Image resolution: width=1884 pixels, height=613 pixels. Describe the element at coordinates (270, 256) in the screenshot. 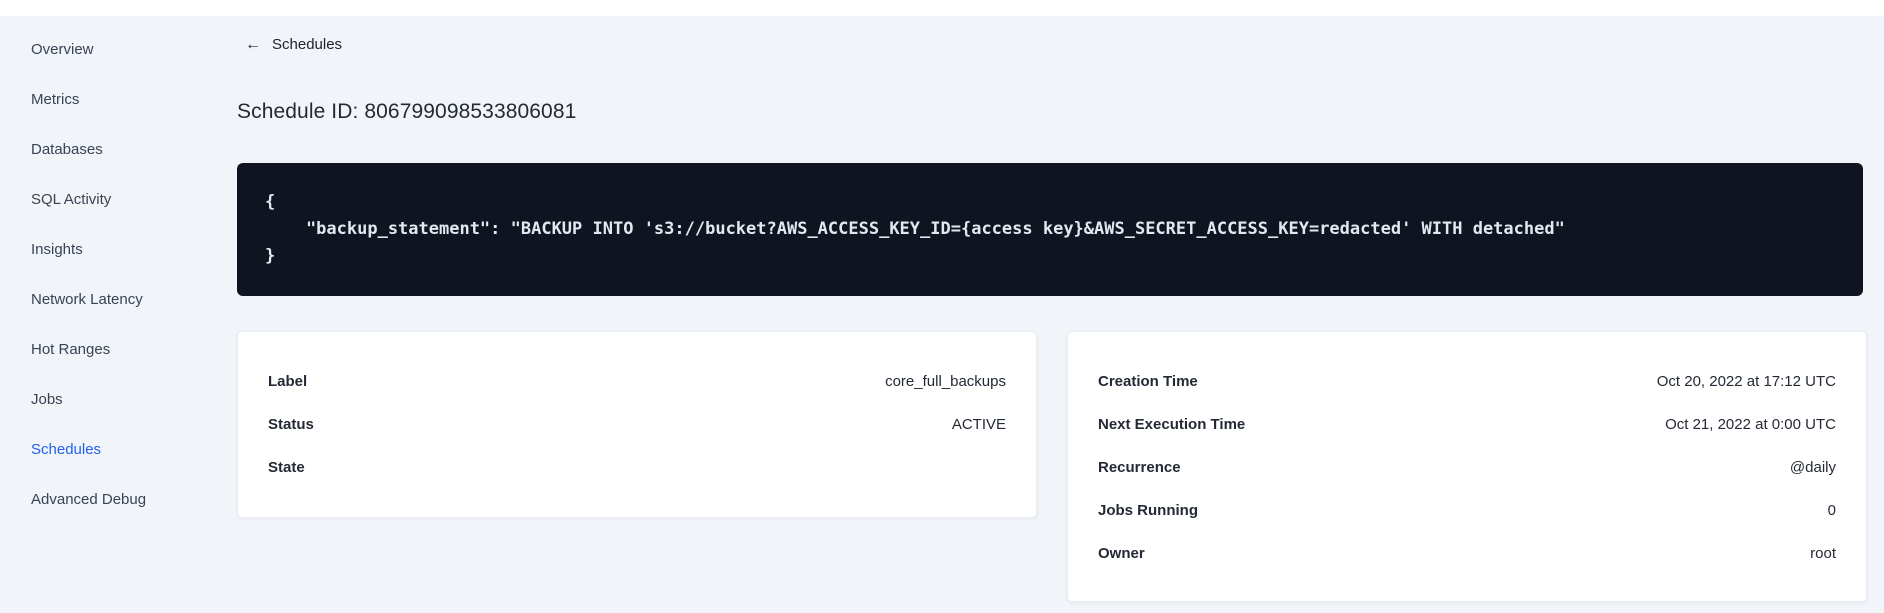

I see `code-line: }` at that location.